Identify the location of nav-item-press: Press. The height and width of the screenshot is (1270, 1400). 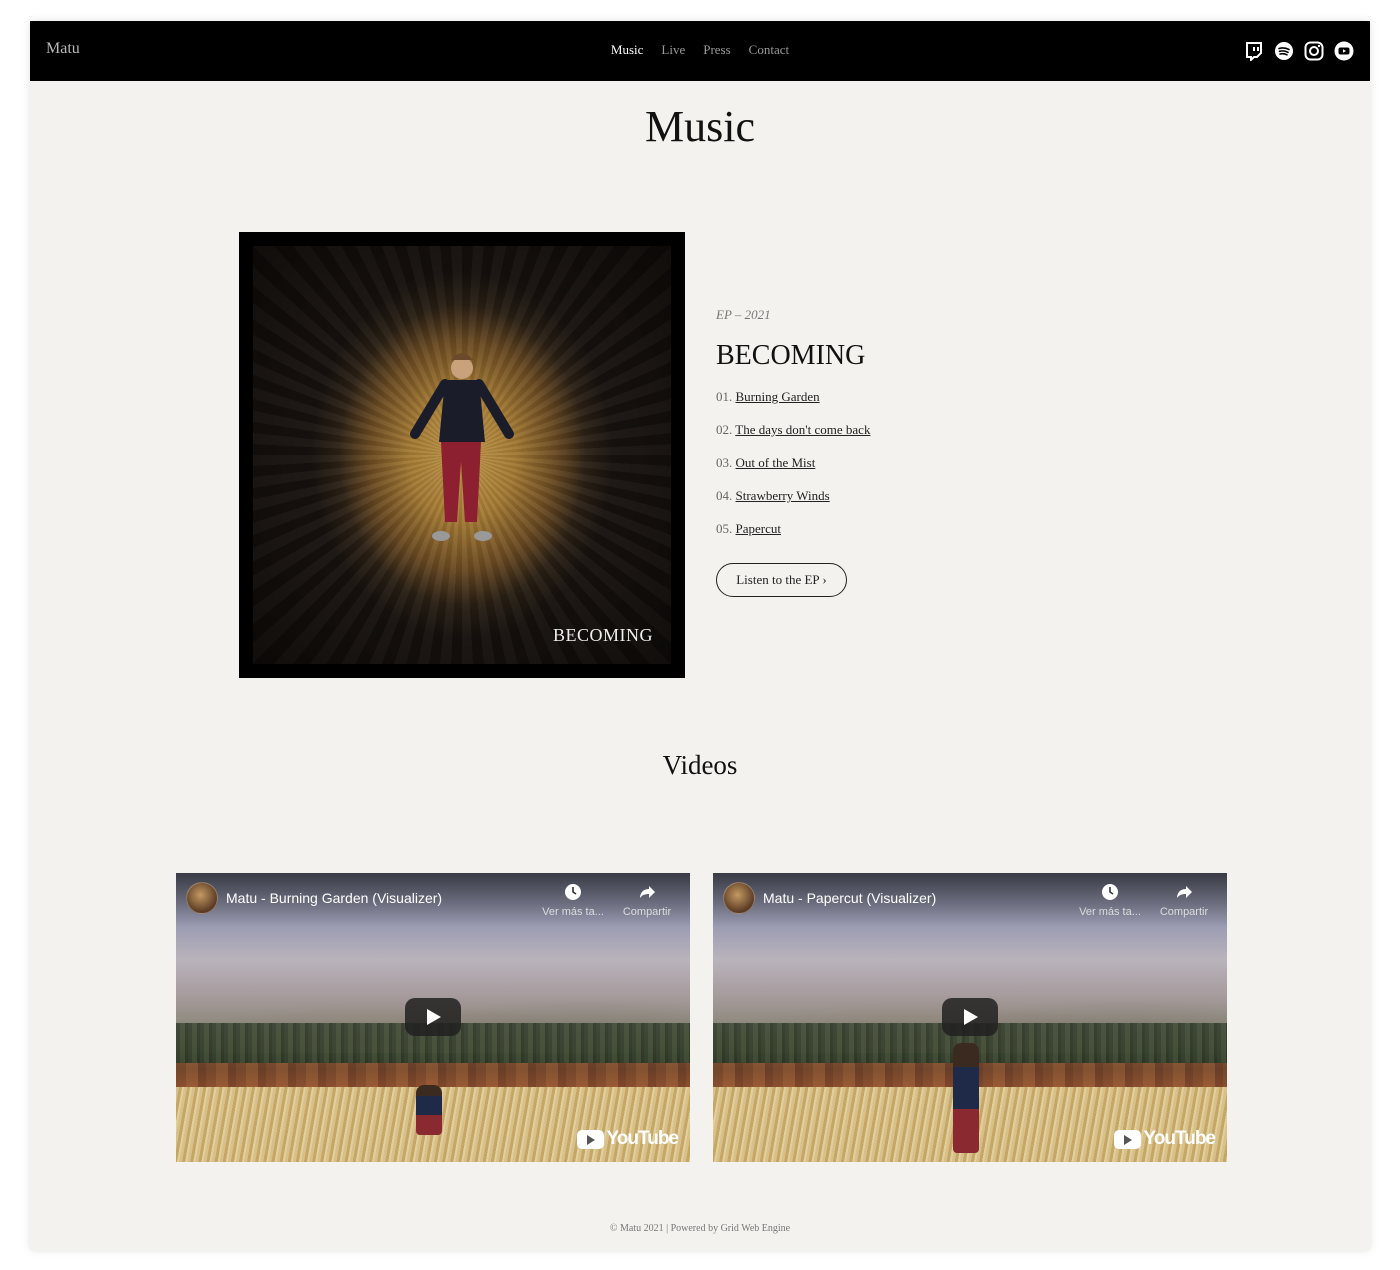
(716, 50).